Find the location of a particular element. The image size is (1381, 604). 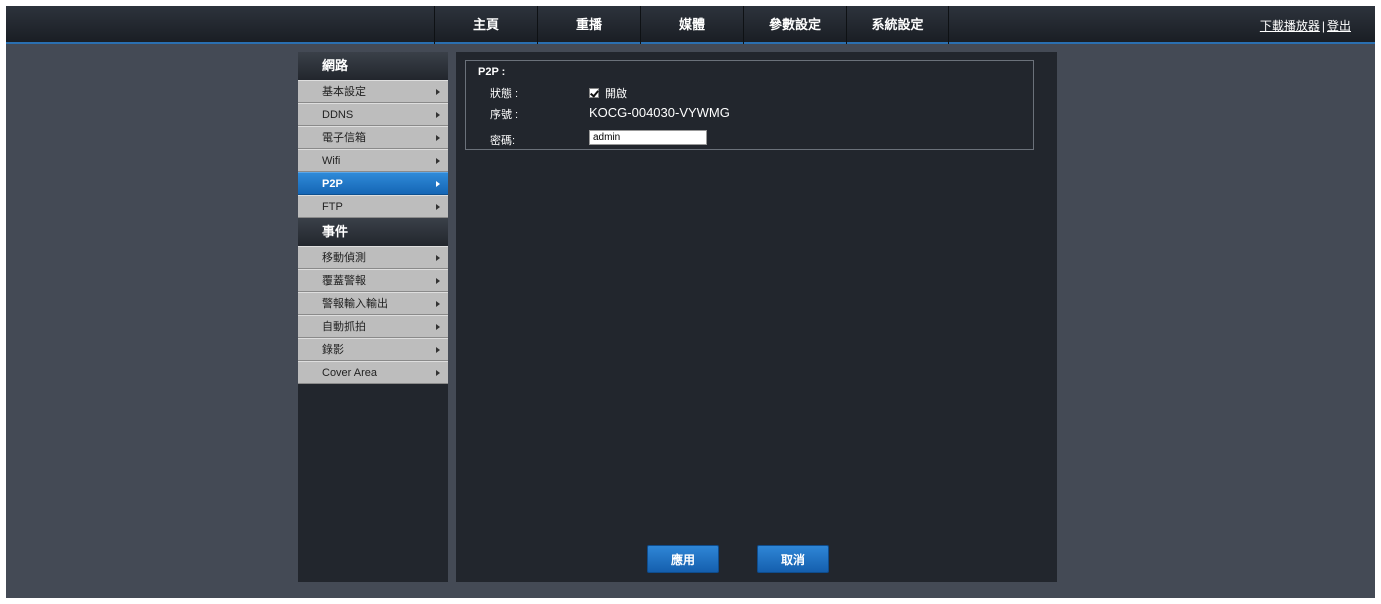

sidebar-item-recording: 錄影 is located at coordinates (373, 349).